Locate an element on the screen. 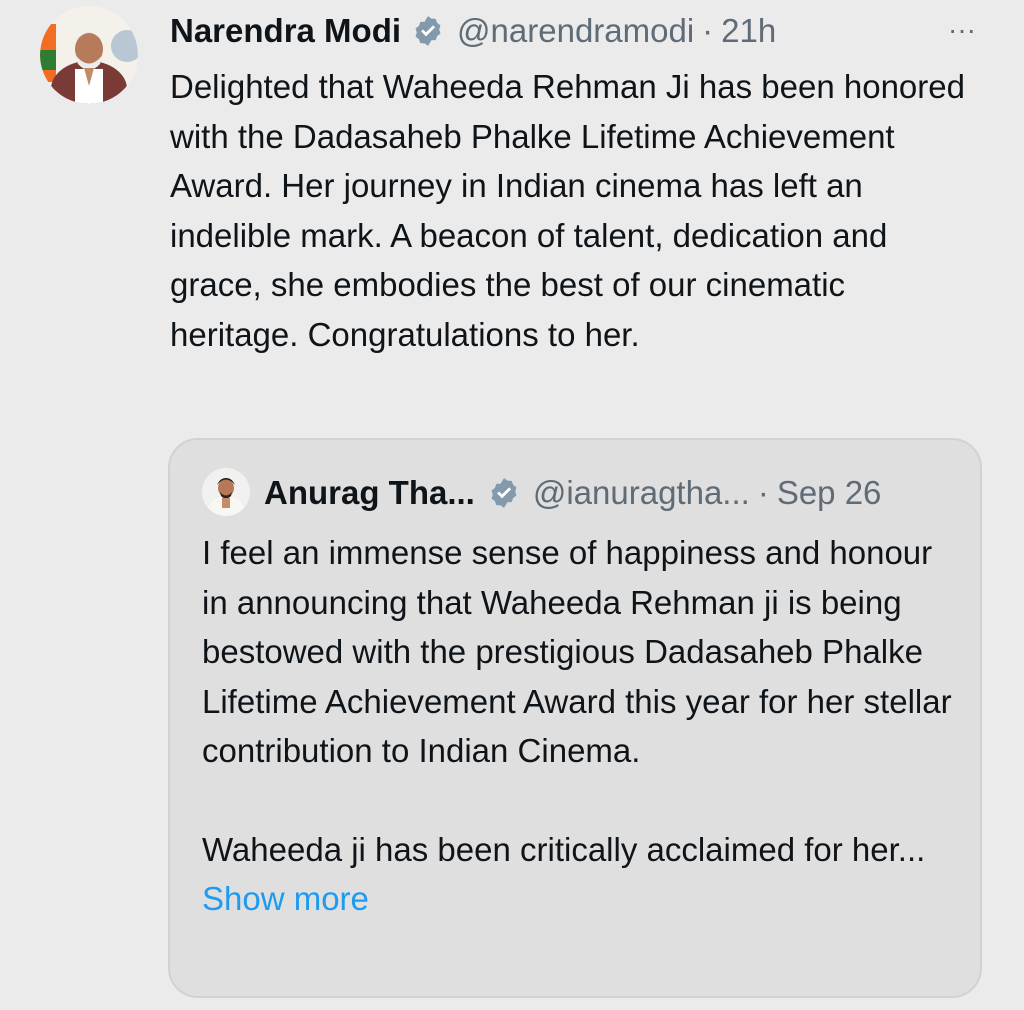  more-options-icon: ··· is located at coordinates (962, 30).